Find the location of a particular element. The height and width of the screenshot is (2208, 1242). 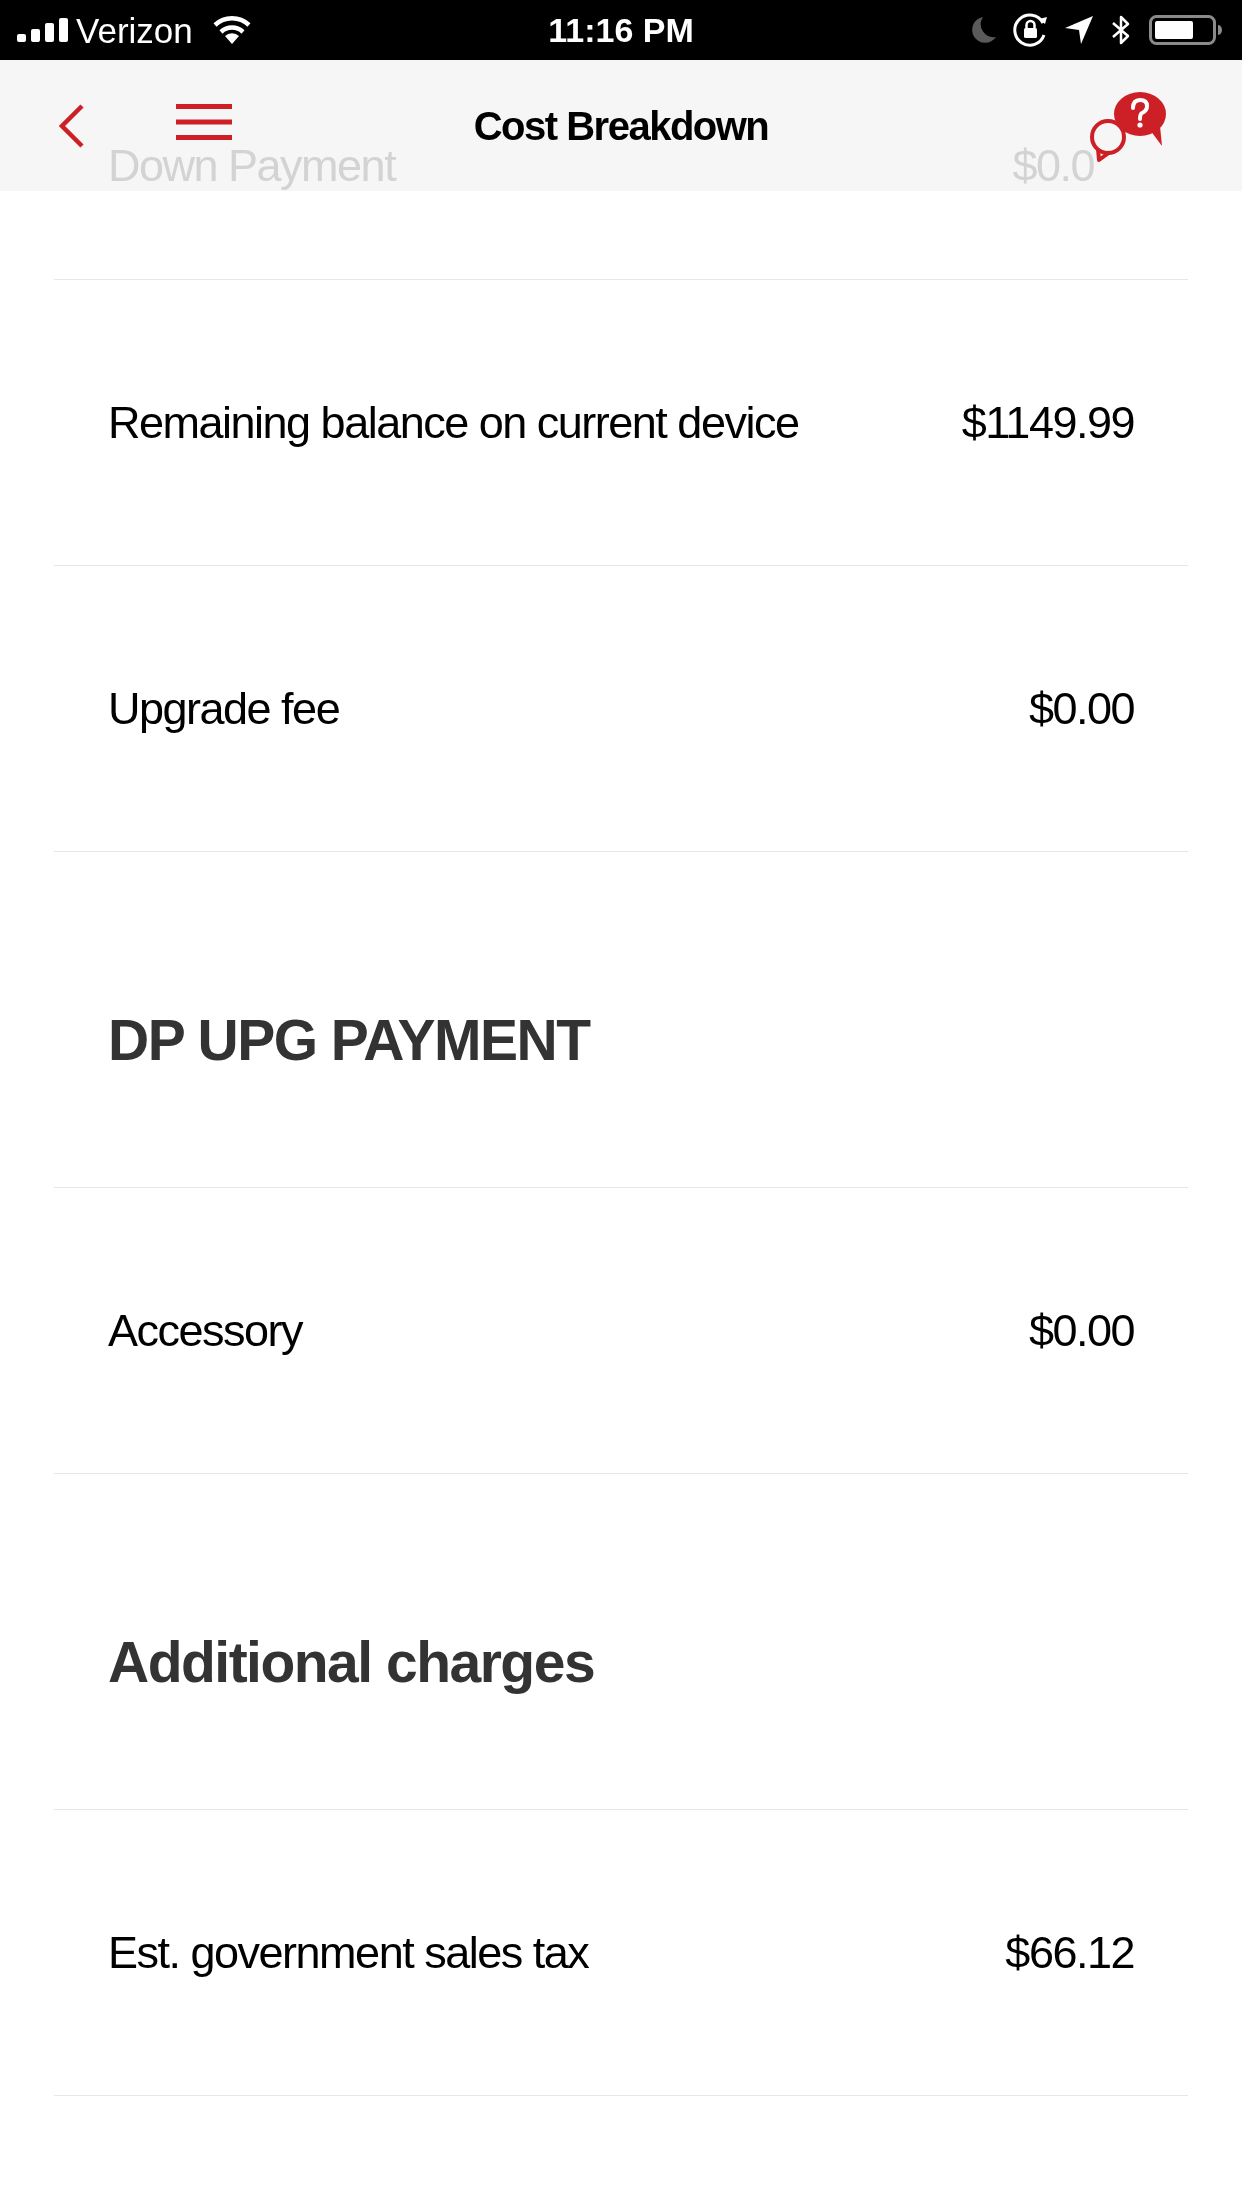

bluetooth-icon is located at coordinates (1121, 30).